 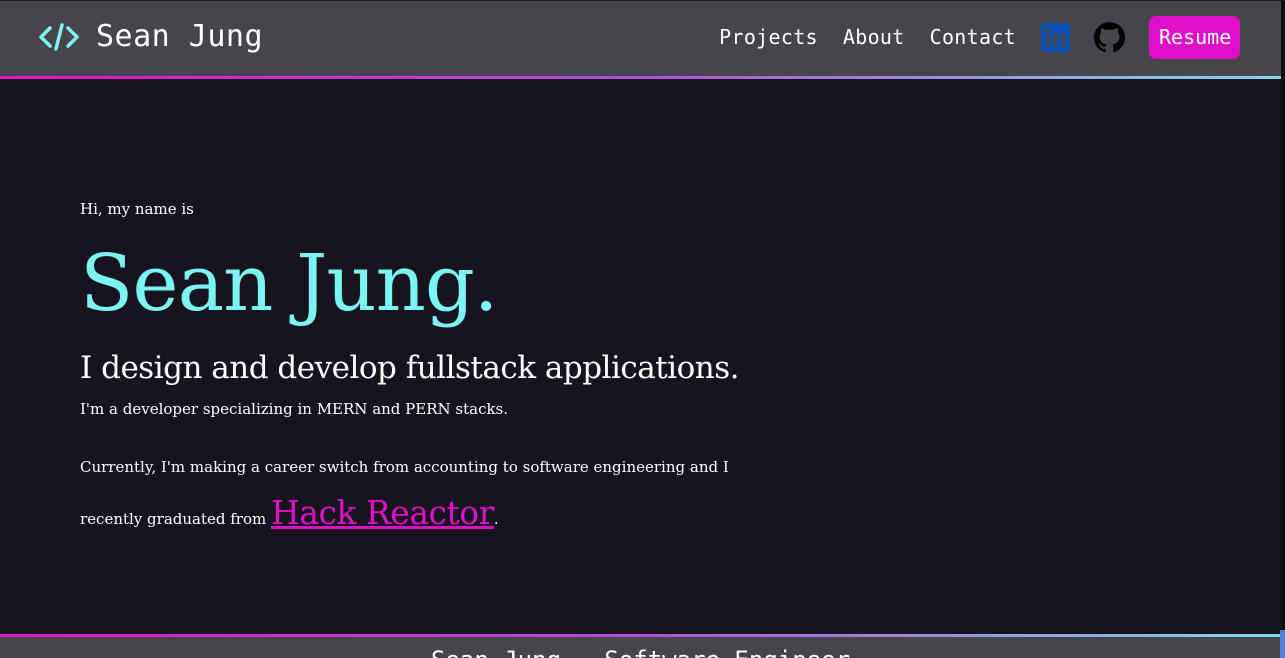 What do you see at coordinates (874, 37) in the screenshot?
I see `nav-link-about: About` at bounding box center [874, 37].